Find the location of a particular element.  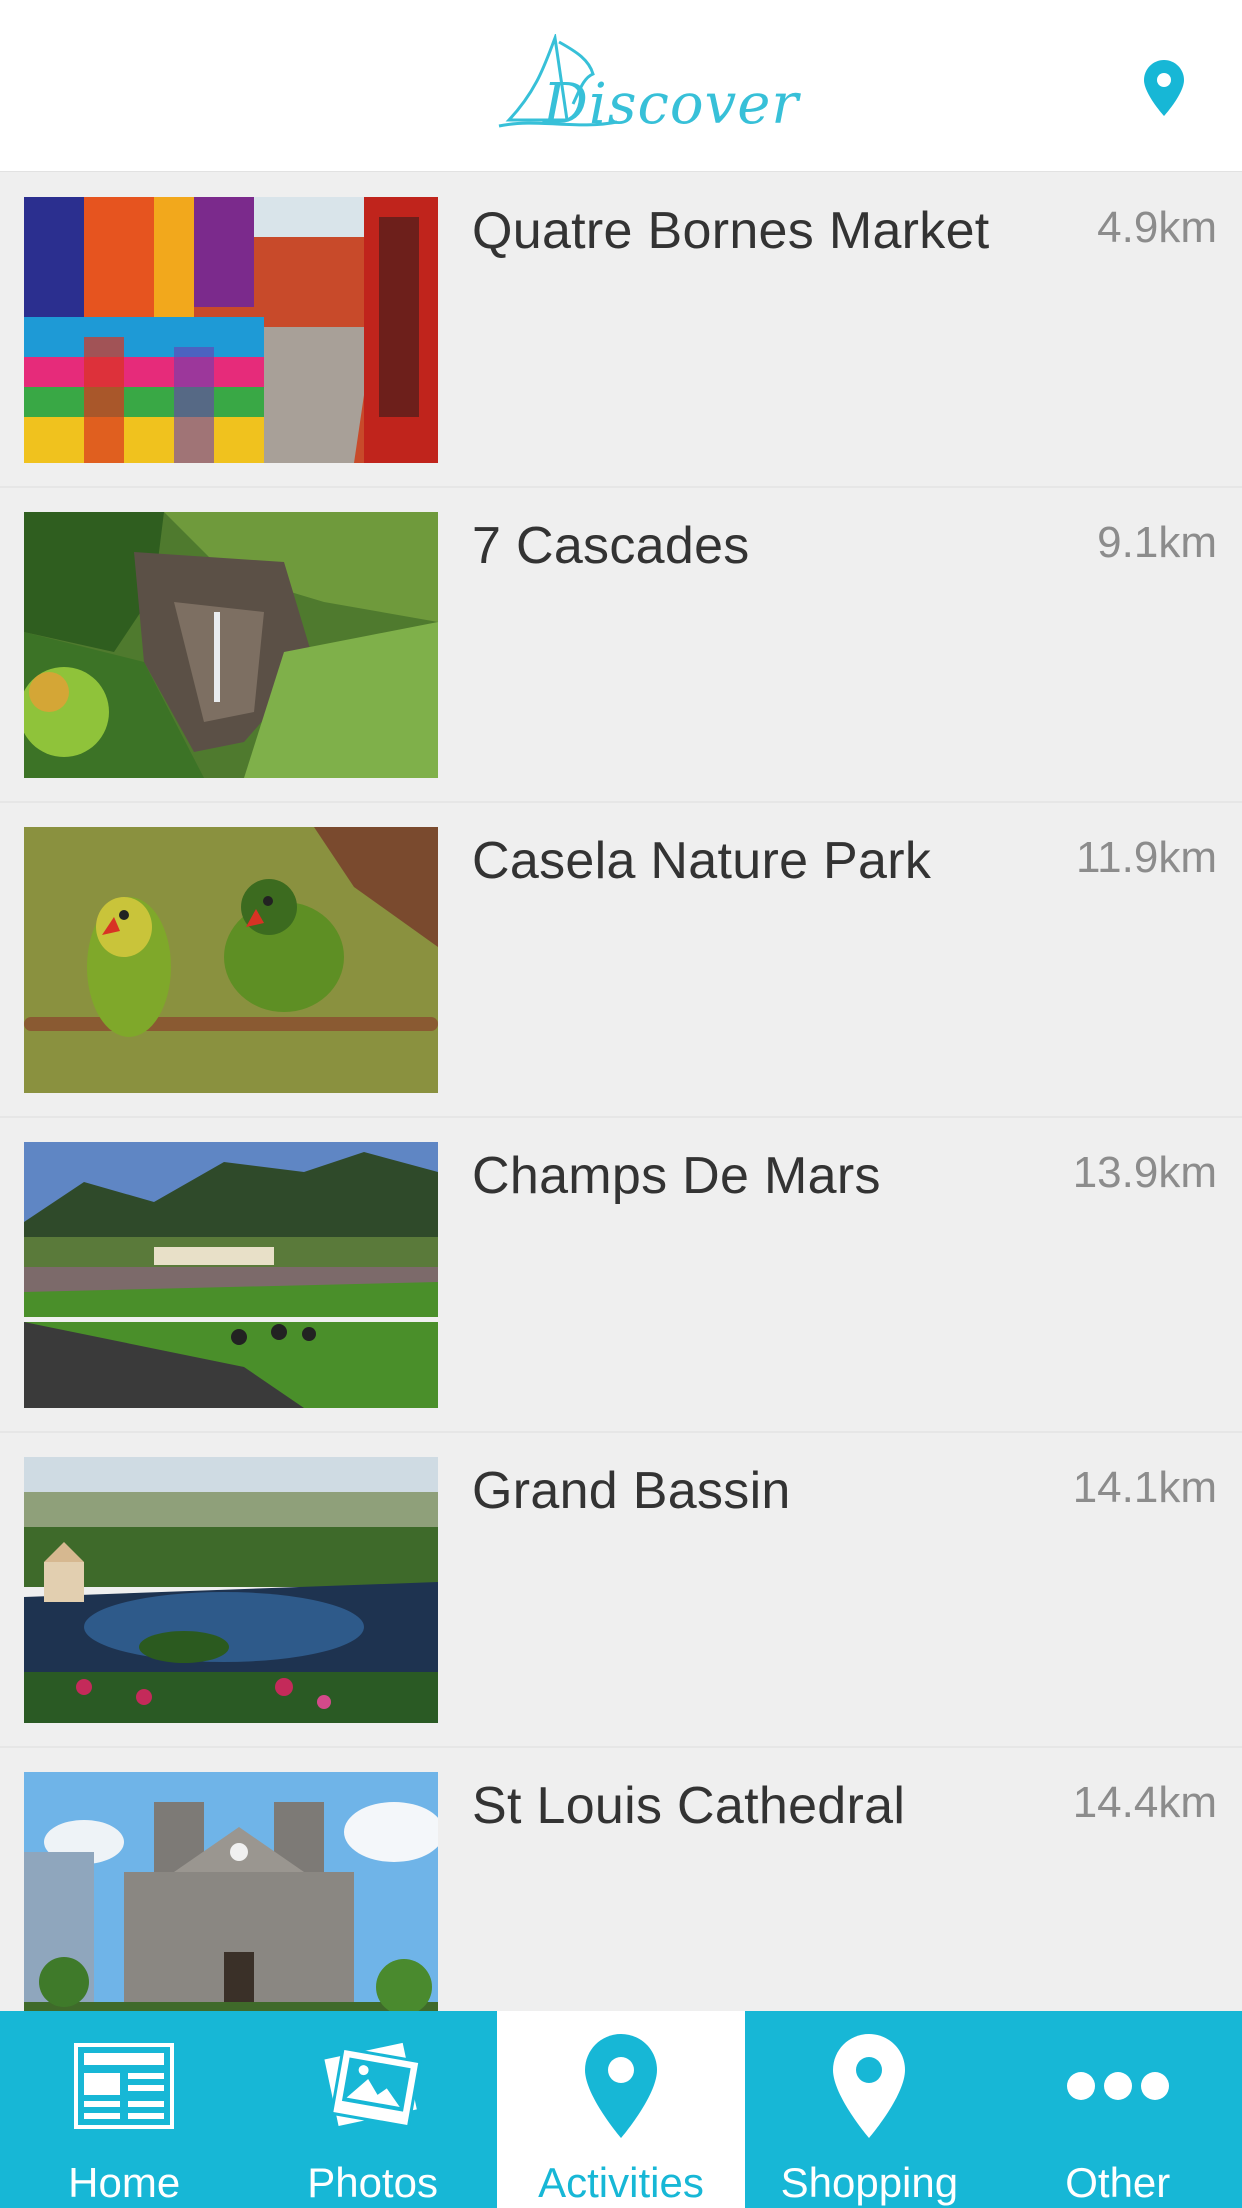

place-distance: 14.4km is located at coordinates (1144, 1802).